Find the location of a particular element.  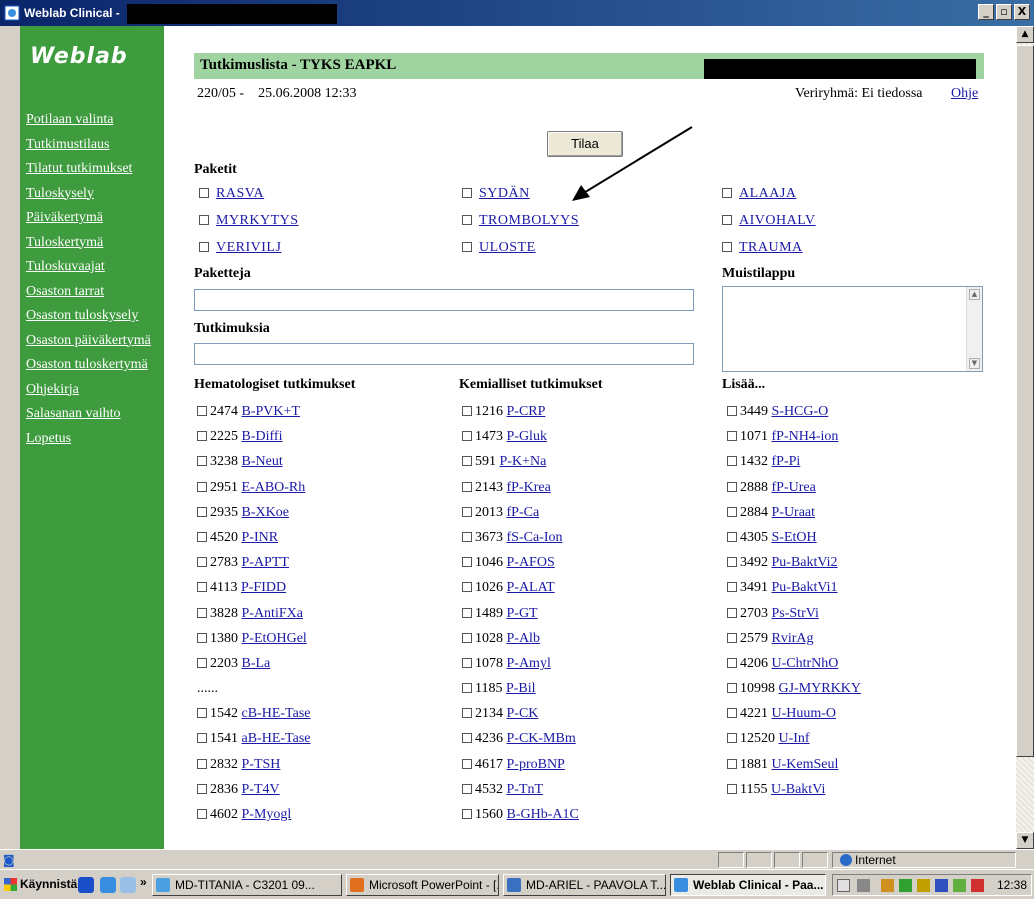

test-link: P-T4V is located at coordinates (261, 789).